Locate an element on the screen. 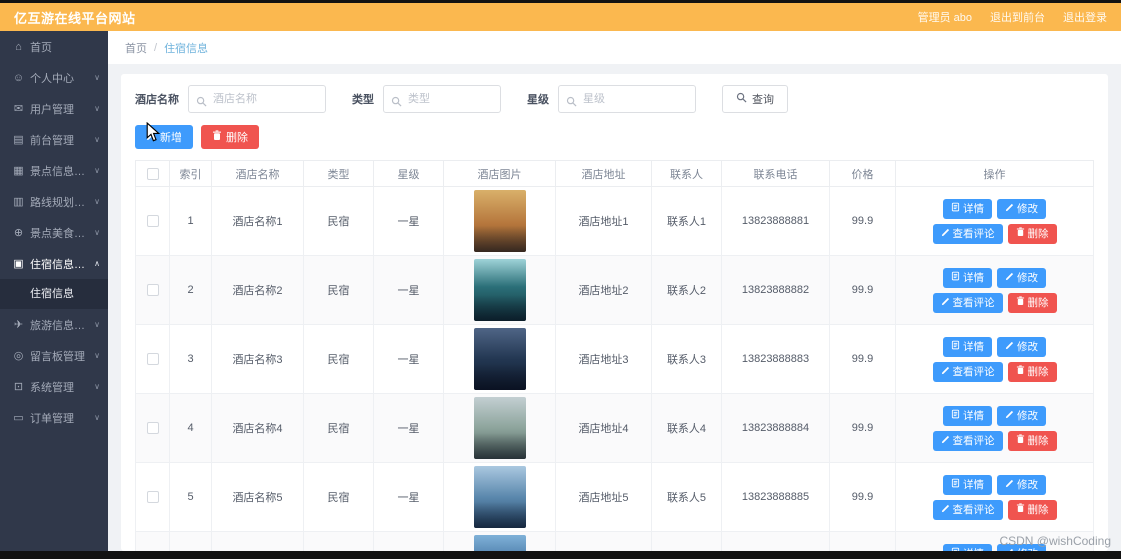  add-button: 新增 is located at coordinates (164, 137).